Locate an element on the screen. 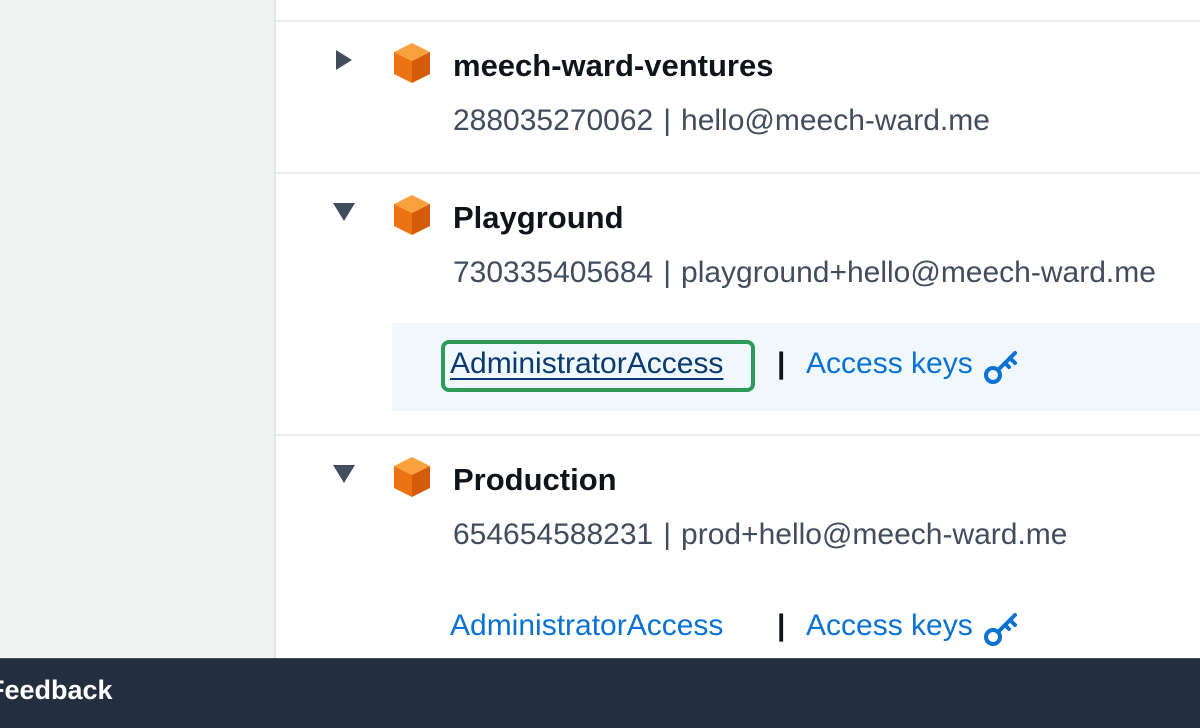 The width and height of the screenshot is (1200, 728). account-name: Playground is located at coordinates (538, 218).